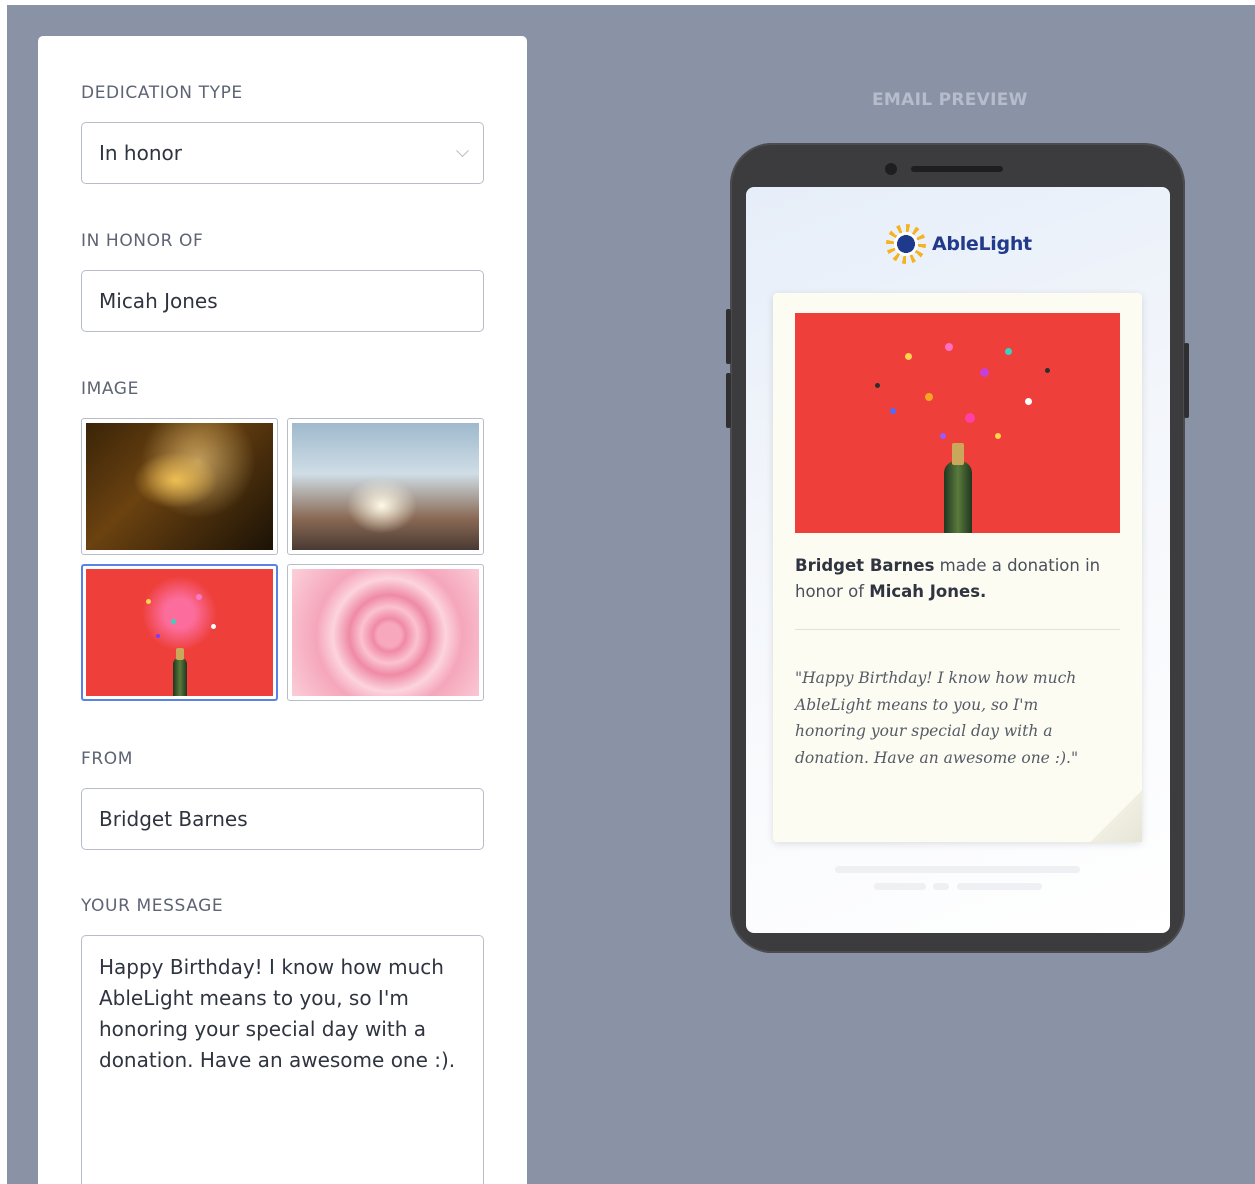 This screenshot has width=1255, height=1184. Describe the element at coordinates (110, 389) in the screenshot. I see `image-label: IMAGE` at that location.